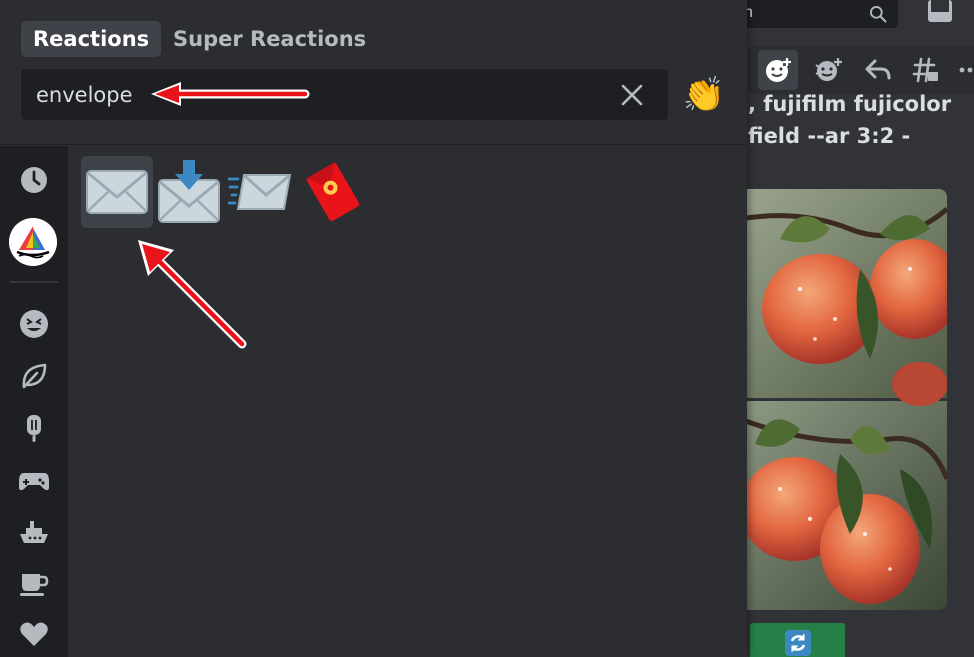 This screenshot has height=657, width=974. I want to click on envelope-with-arrow-icon, so click(189, 191).